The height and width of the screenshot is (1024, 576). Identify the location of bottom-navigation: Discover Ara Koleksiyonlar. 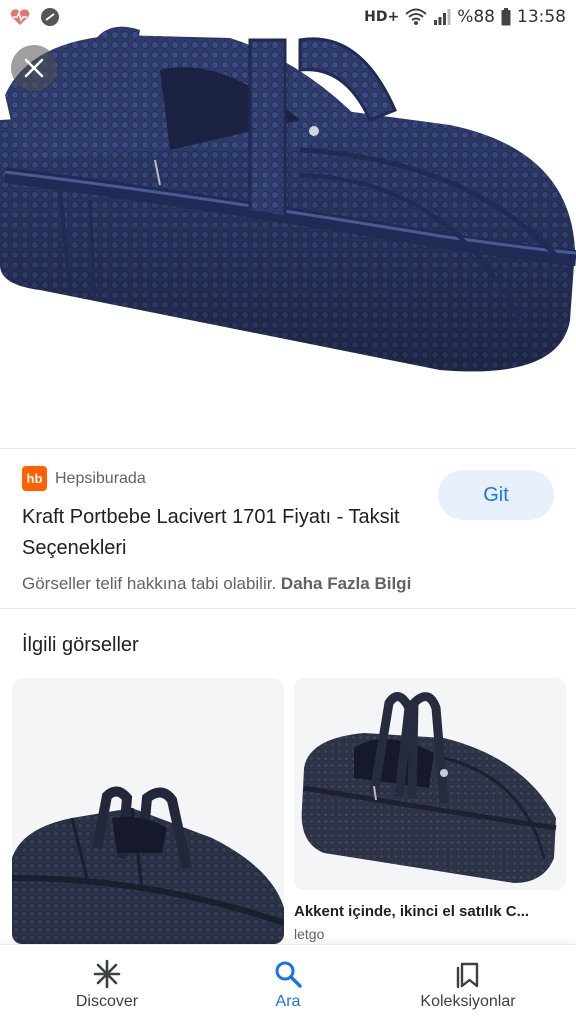
(288, 984).